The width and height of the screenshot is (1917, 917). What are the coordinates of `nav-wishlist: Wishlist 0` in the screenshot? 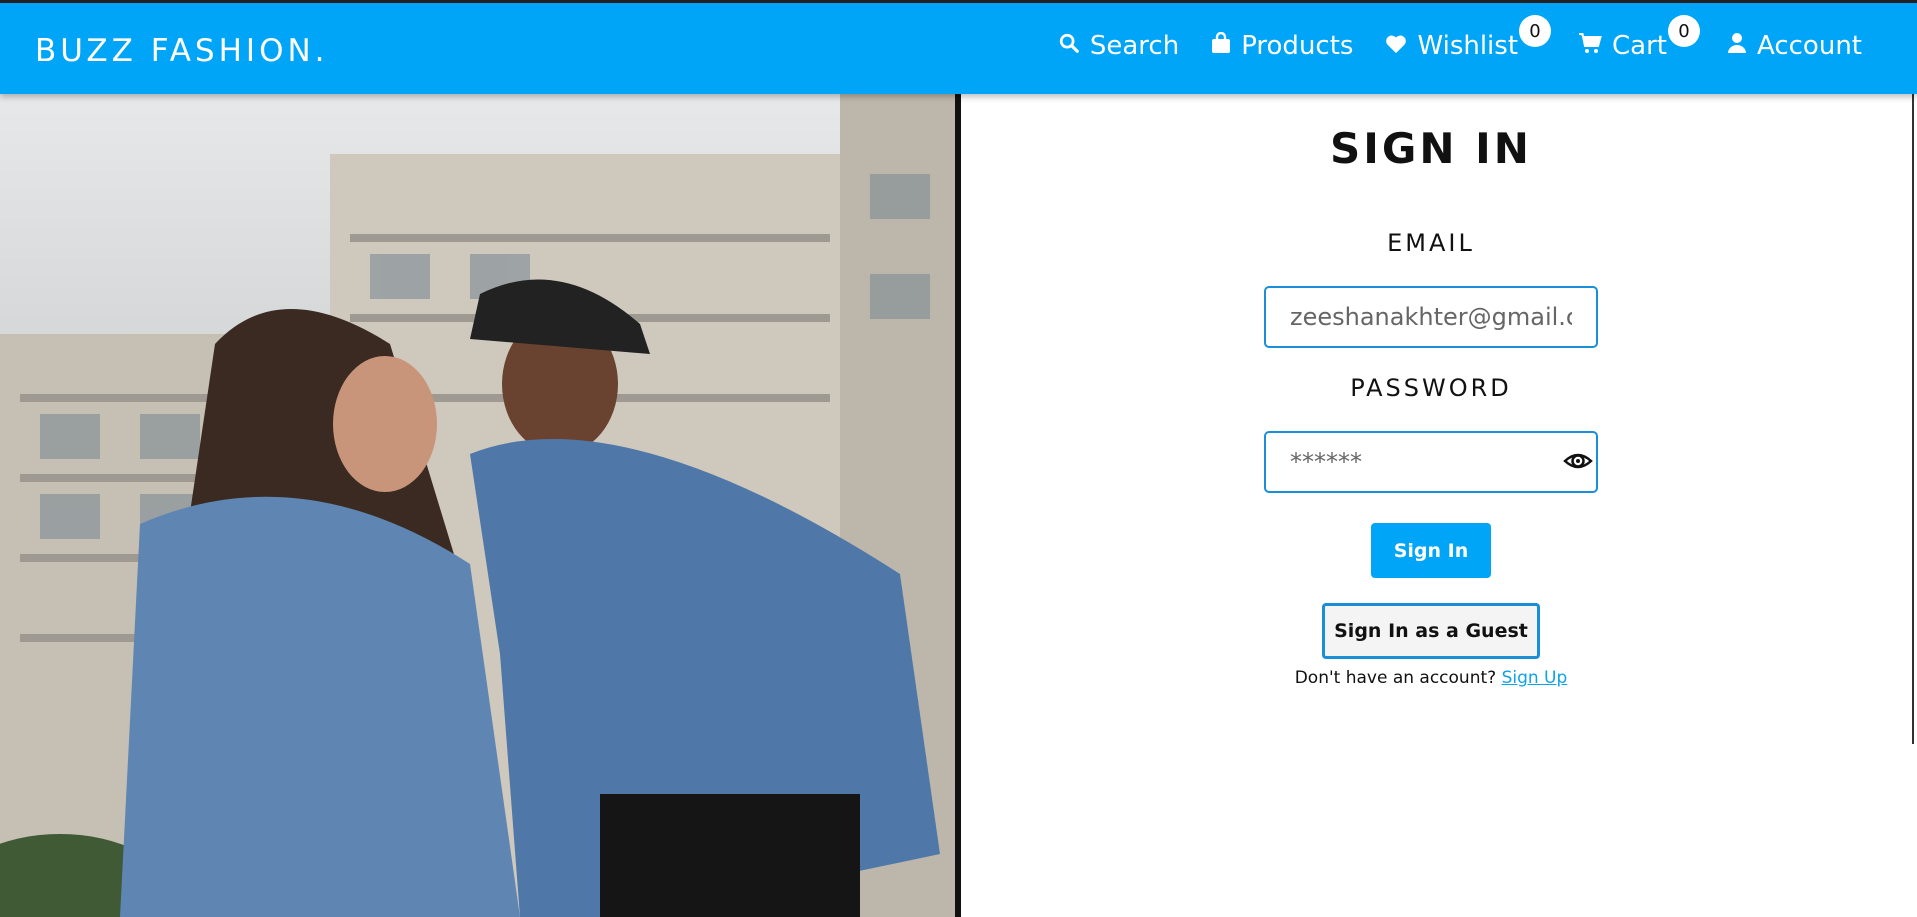 It's located at (1468, 38).